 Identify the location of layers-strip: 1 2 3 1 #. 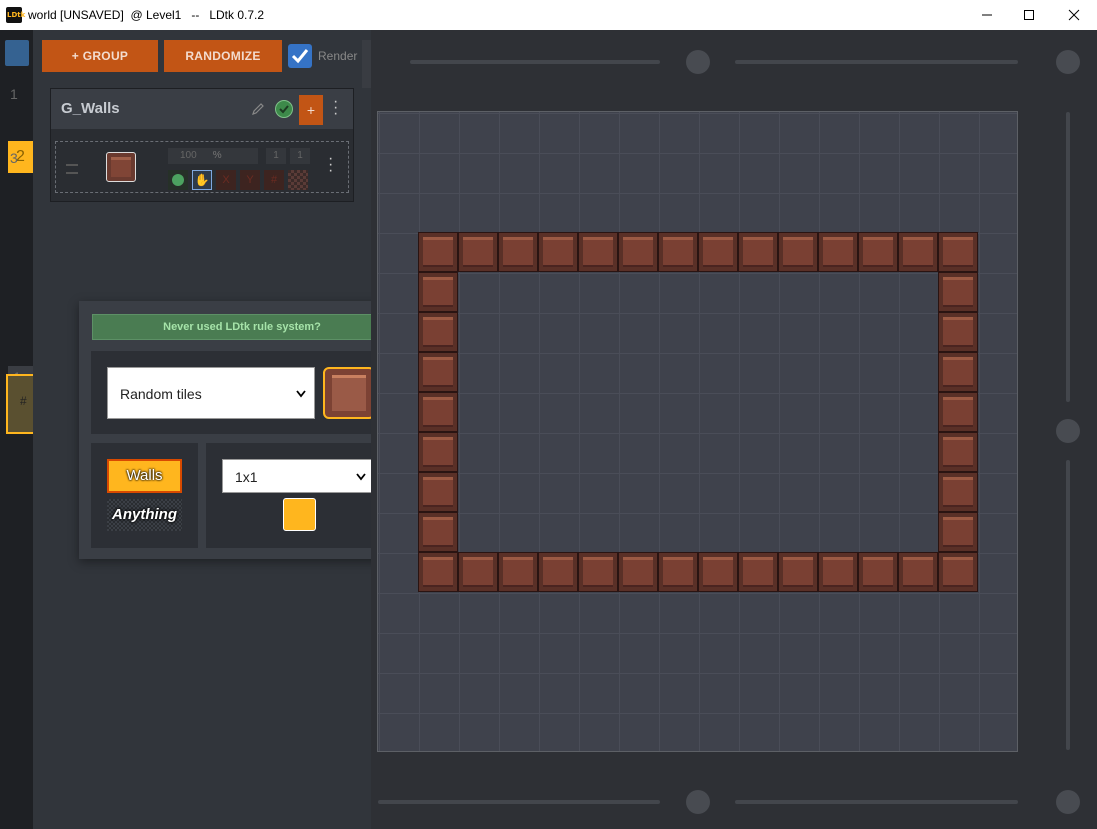
(17, 429).